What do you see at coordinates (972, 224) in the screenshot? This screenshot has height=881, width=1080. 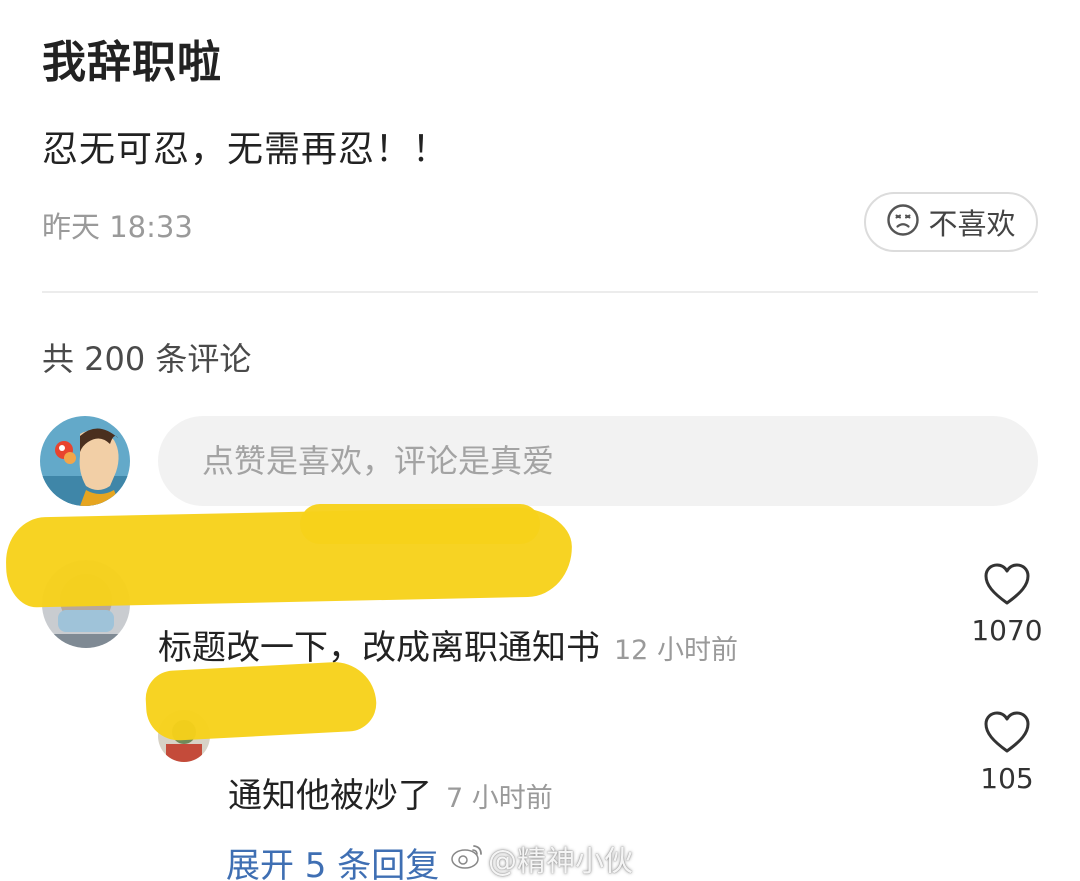 I see `dislike-label: 不喜欢` at bounding box center [972, 224].